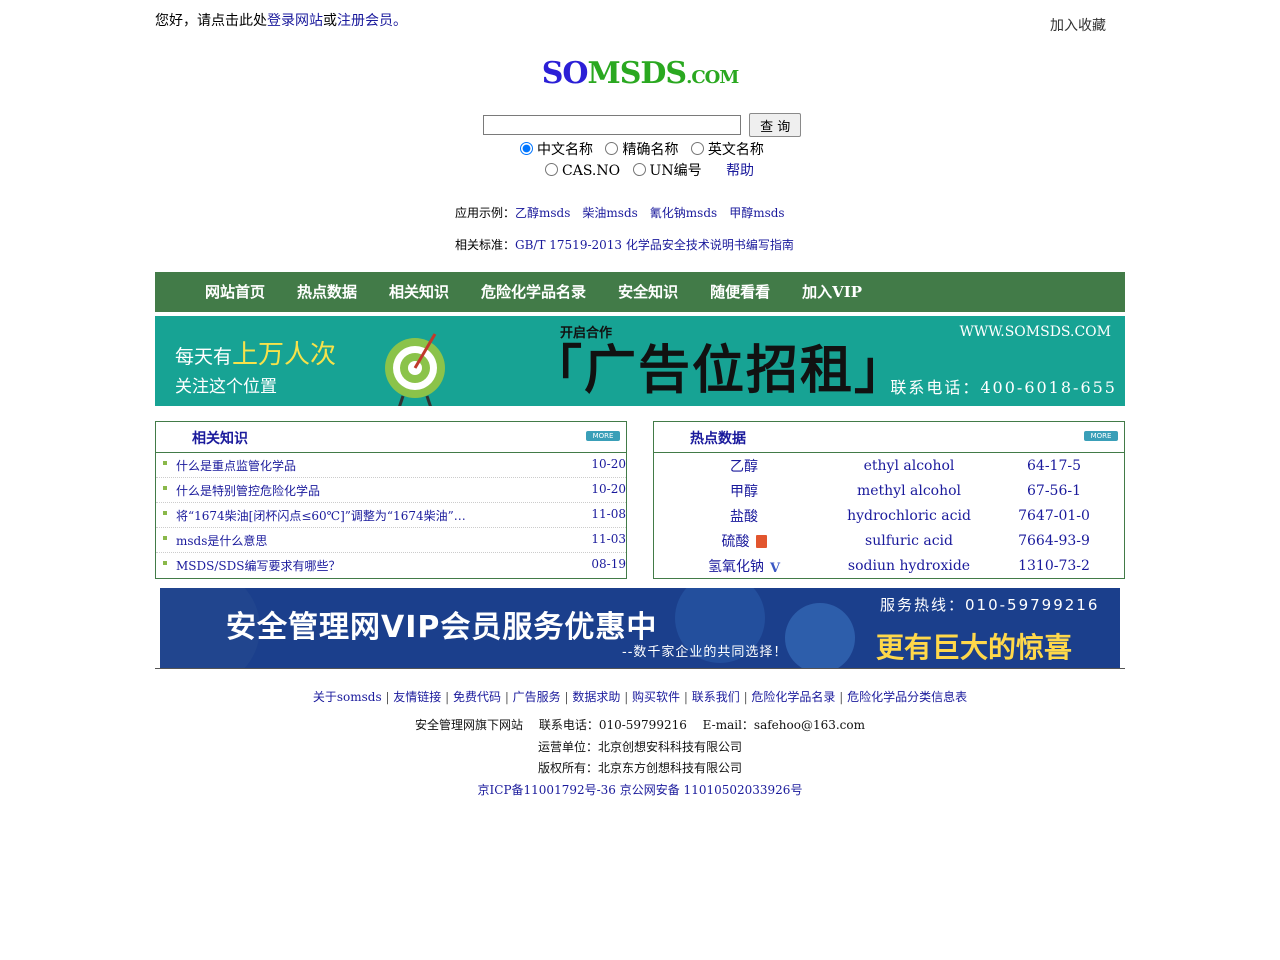 The width and height of the screenshot is (1280, 960). I want to click on radio-cas-no-input, so click(551, 169).